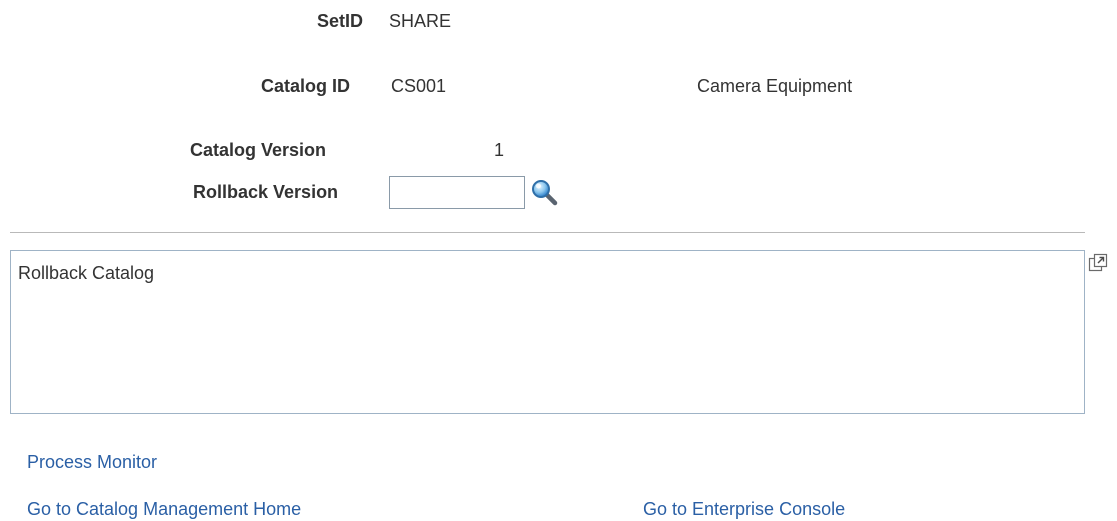 This screenshot has width=1117, height=521. I want to click on setid-label: SetID, so click(340, 21).